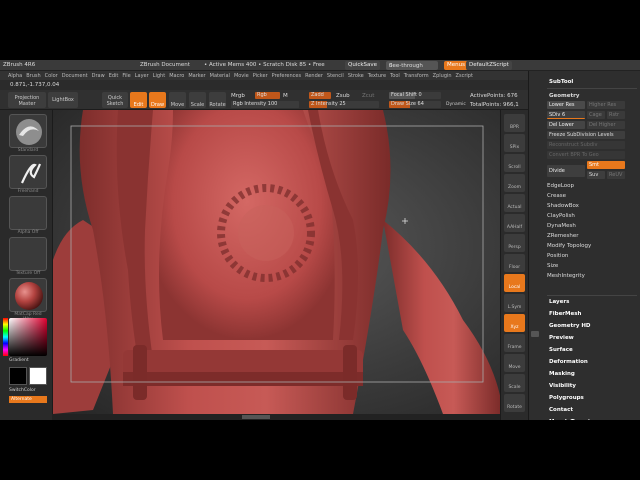 The height and width of the screenshot is (480, 640). Describe the element at coordinates (138, 100) in the screenshot. I see `edit-button: Edit` at that location.